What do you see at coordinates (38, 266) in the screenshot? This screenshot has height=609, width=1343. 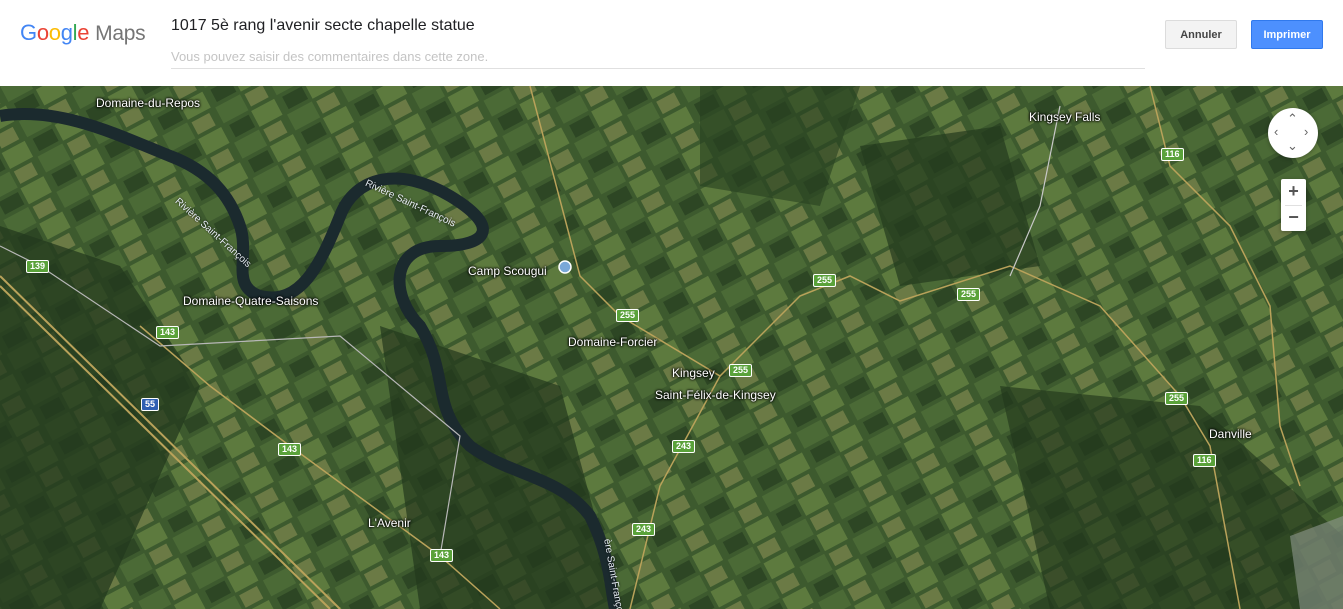 I see `route-shield: 139` at bounding box center [38, 266].